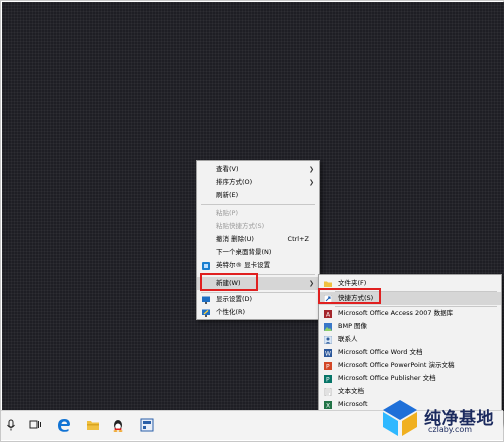 The height and width of the screenshot is (442, 504). I want to click on submenu-item-label: Microsoft Office Word 文档, so click(380, 352).